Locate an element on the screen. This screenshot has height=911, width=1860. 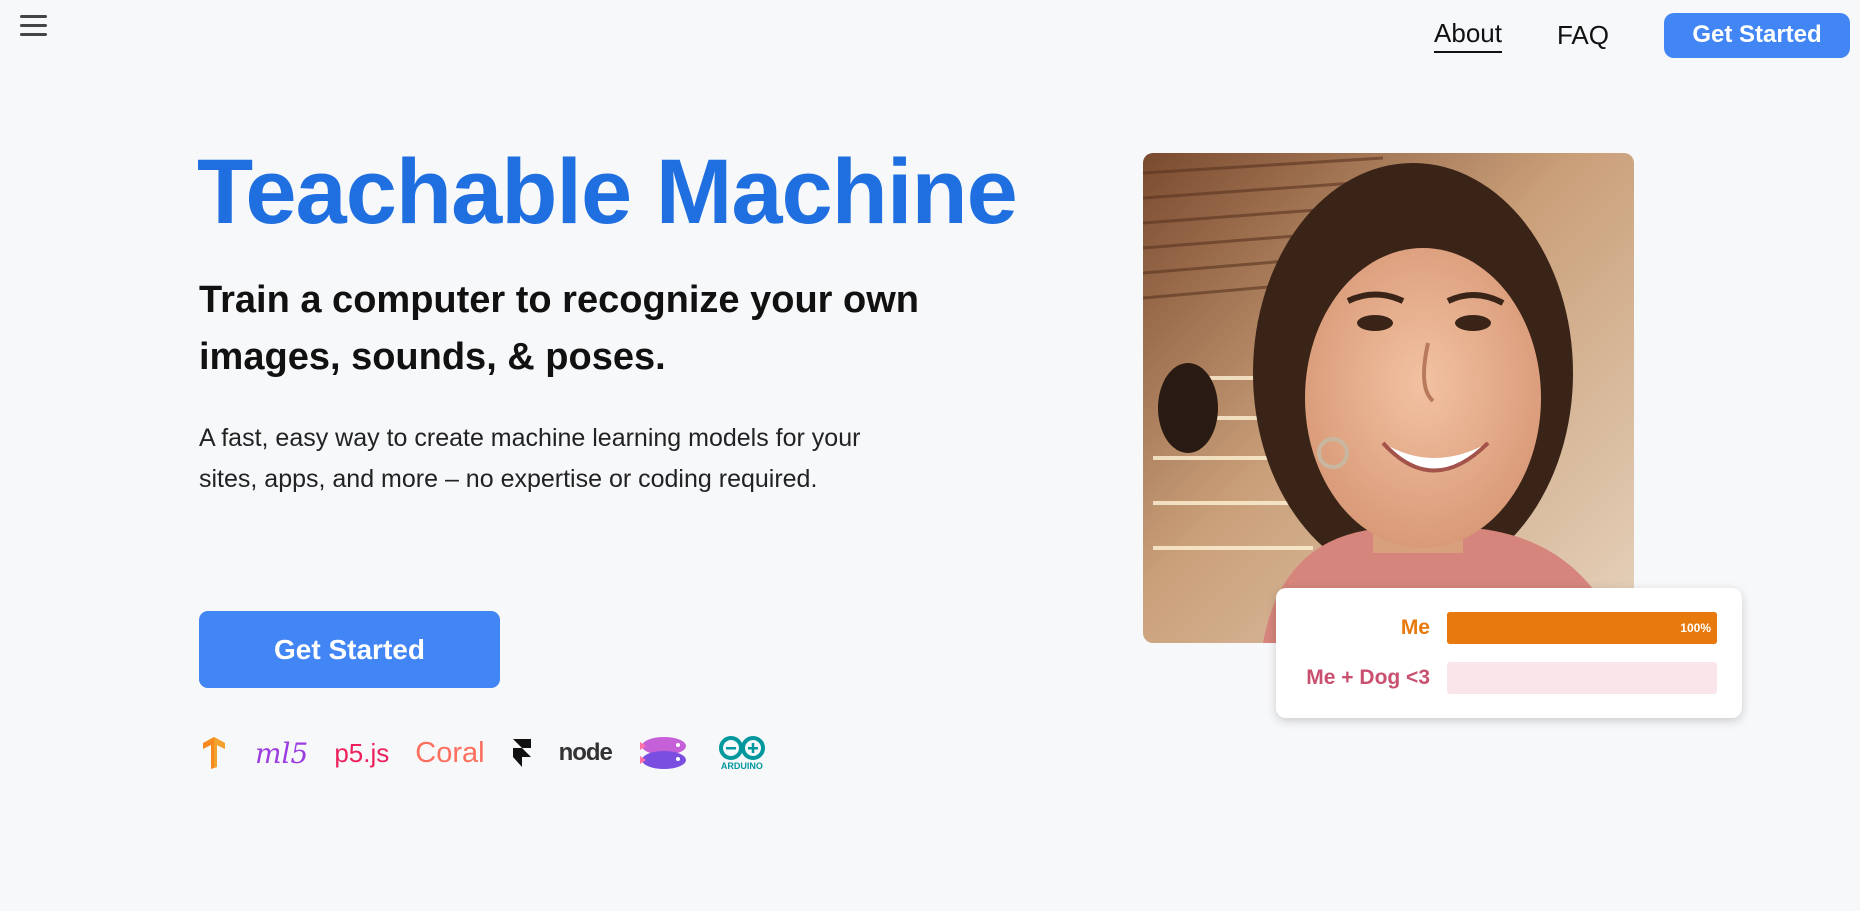
prediction-row-me-dog: Me + Dog <3 is located at coordinates (1509, 678).